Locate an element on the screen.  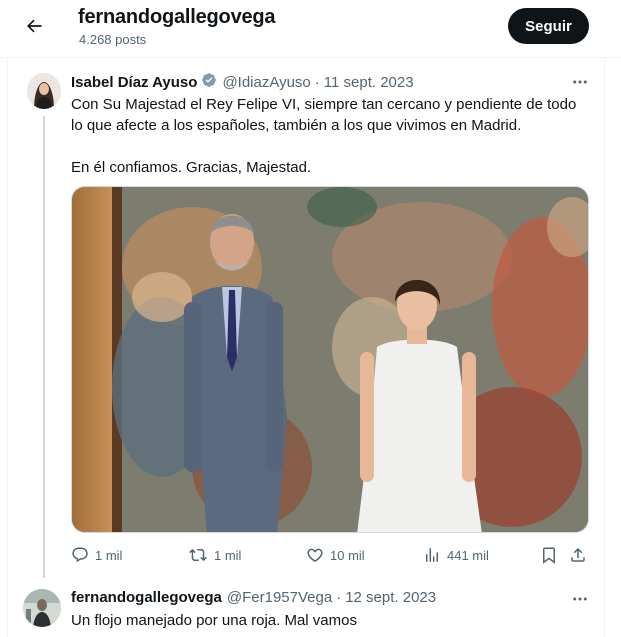
repost-icon is located at coordinates (198, 555).